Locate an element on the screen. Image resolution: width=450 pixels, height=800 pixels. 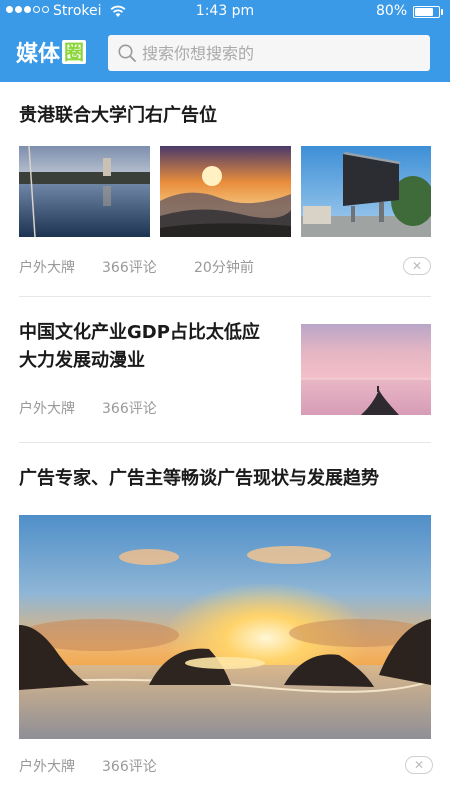
article-title-line-1: 中国文化产业GDP占比太低应 is located at coordinates (139, 332).